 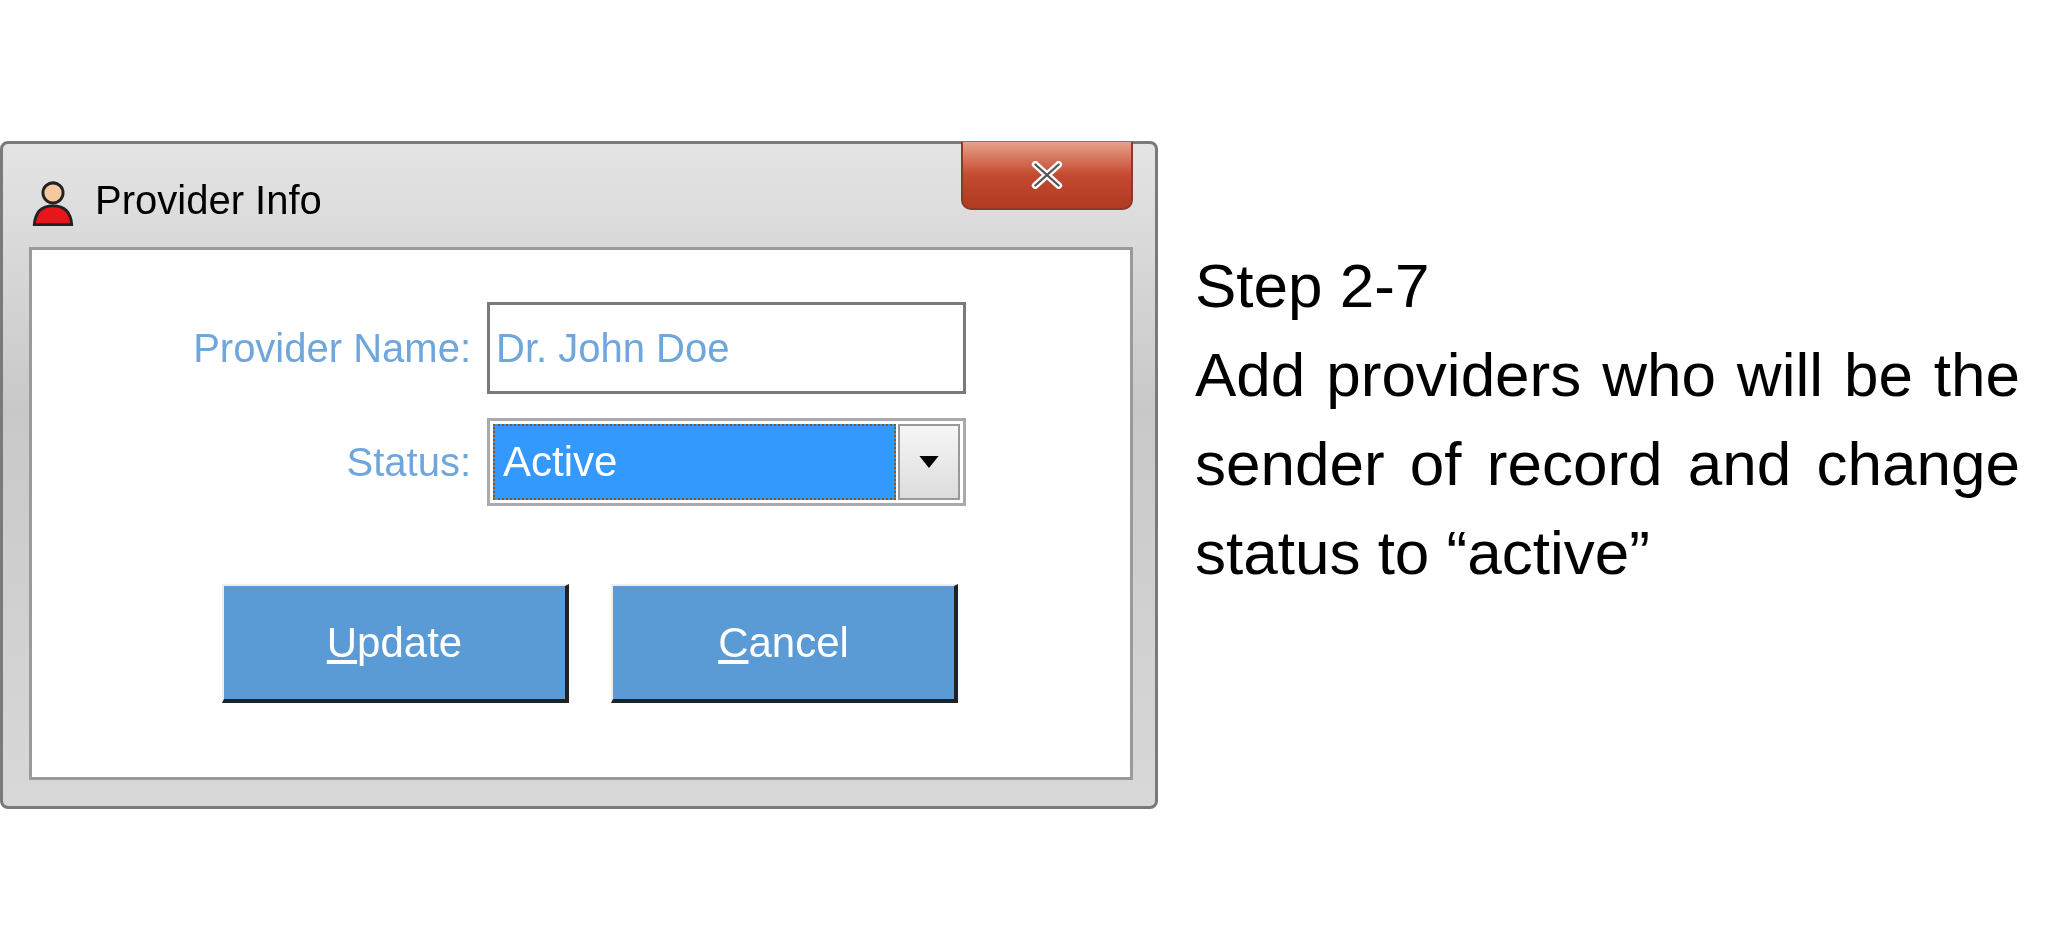 What do you see at coordinates (726, 462) in the screenshot?
I see `status-dropdown: Active` at bounding box center [726, 462].